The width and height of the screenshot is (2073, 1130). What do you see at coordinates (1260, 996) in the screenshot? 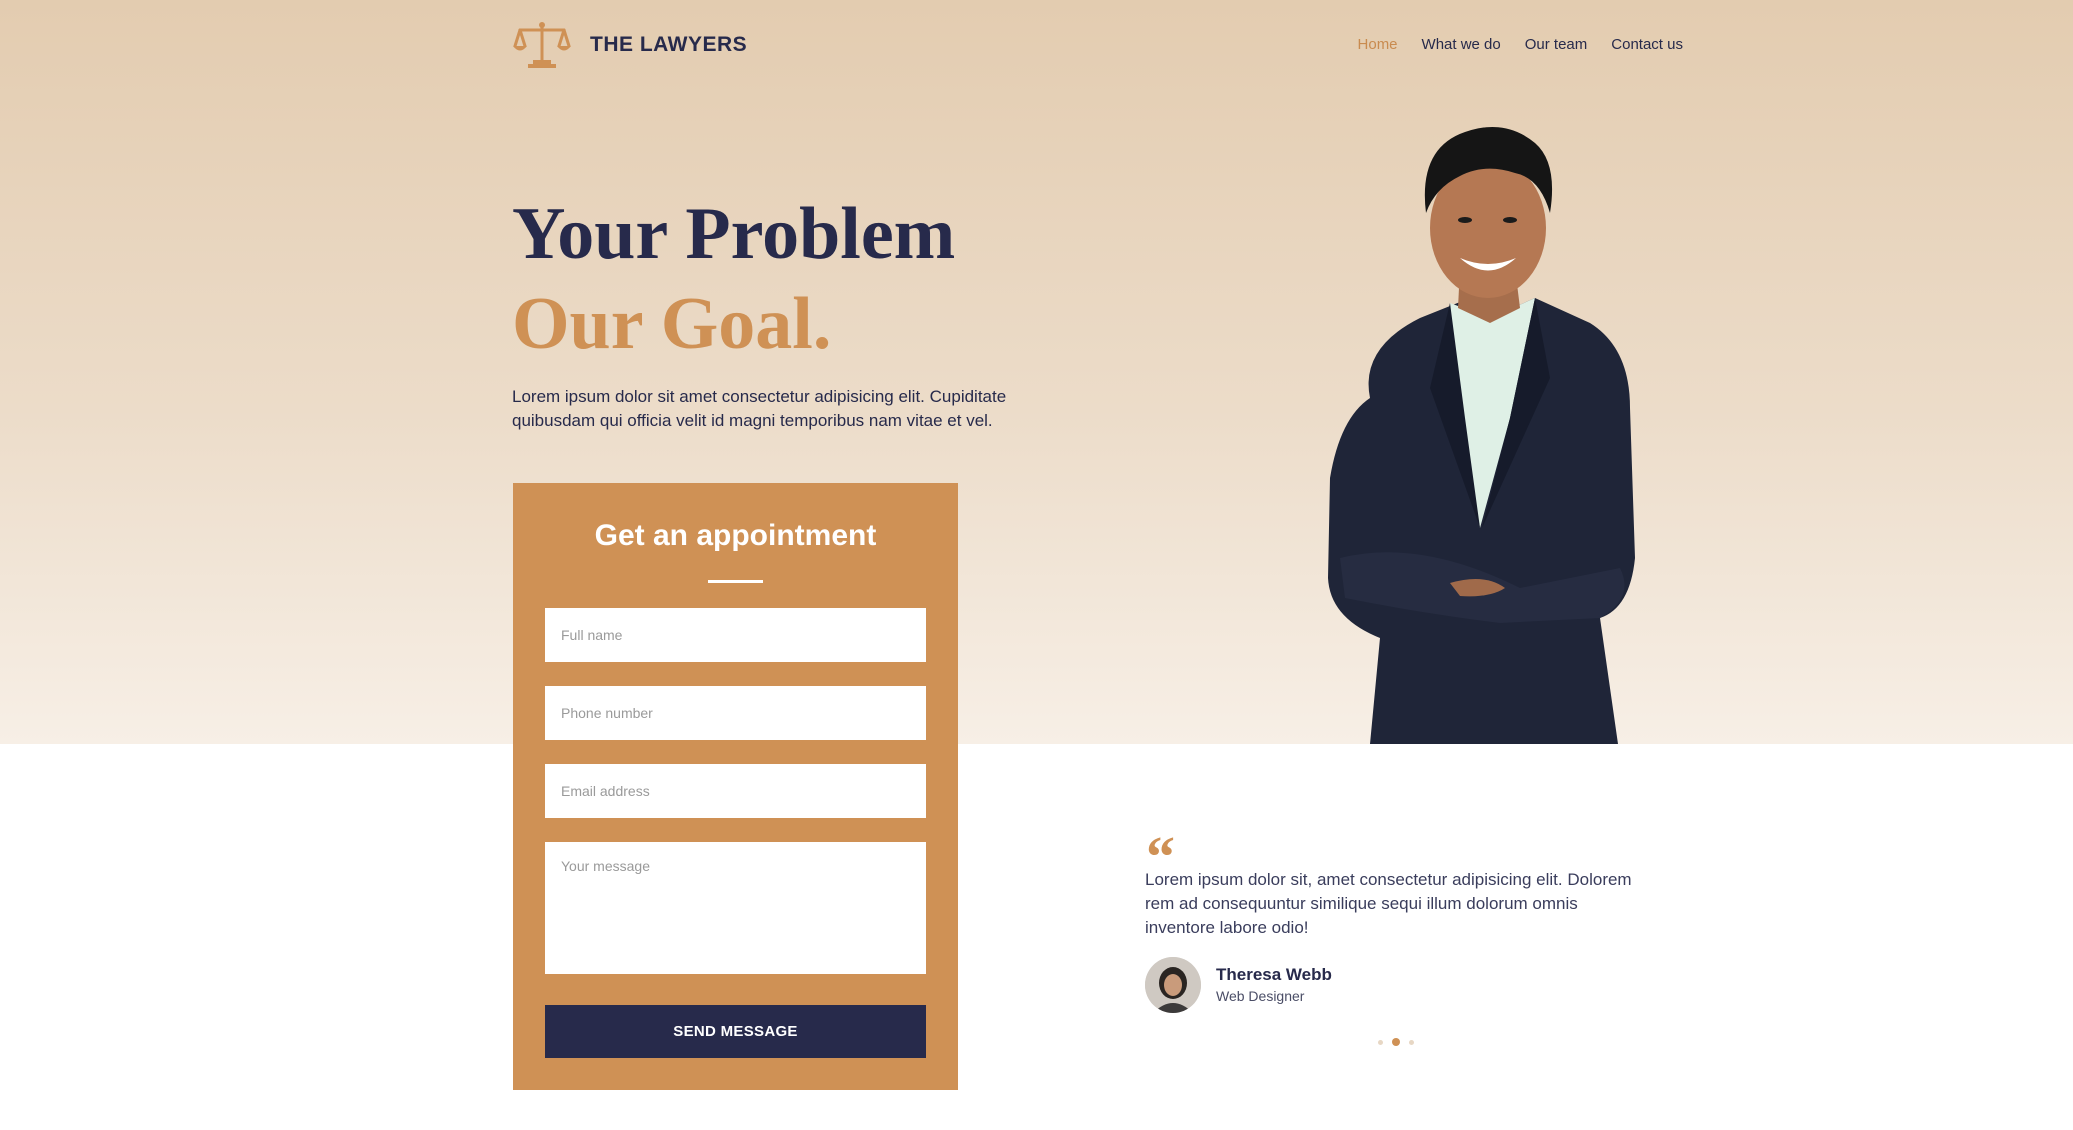
I see `testimonial-author-role: Web Designer` at bounding box center [1260, 996].